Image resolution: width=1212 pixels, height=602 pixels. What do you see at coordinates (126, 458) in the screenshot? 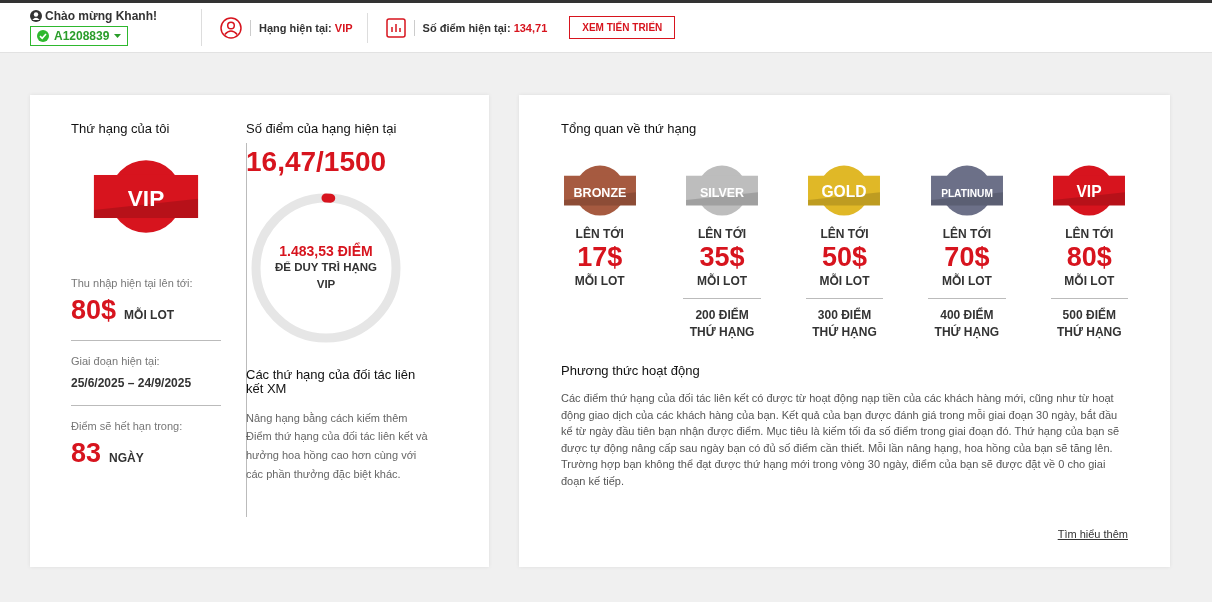
I see `stat-unit: NGÀY` at bounding box center [126, 458].